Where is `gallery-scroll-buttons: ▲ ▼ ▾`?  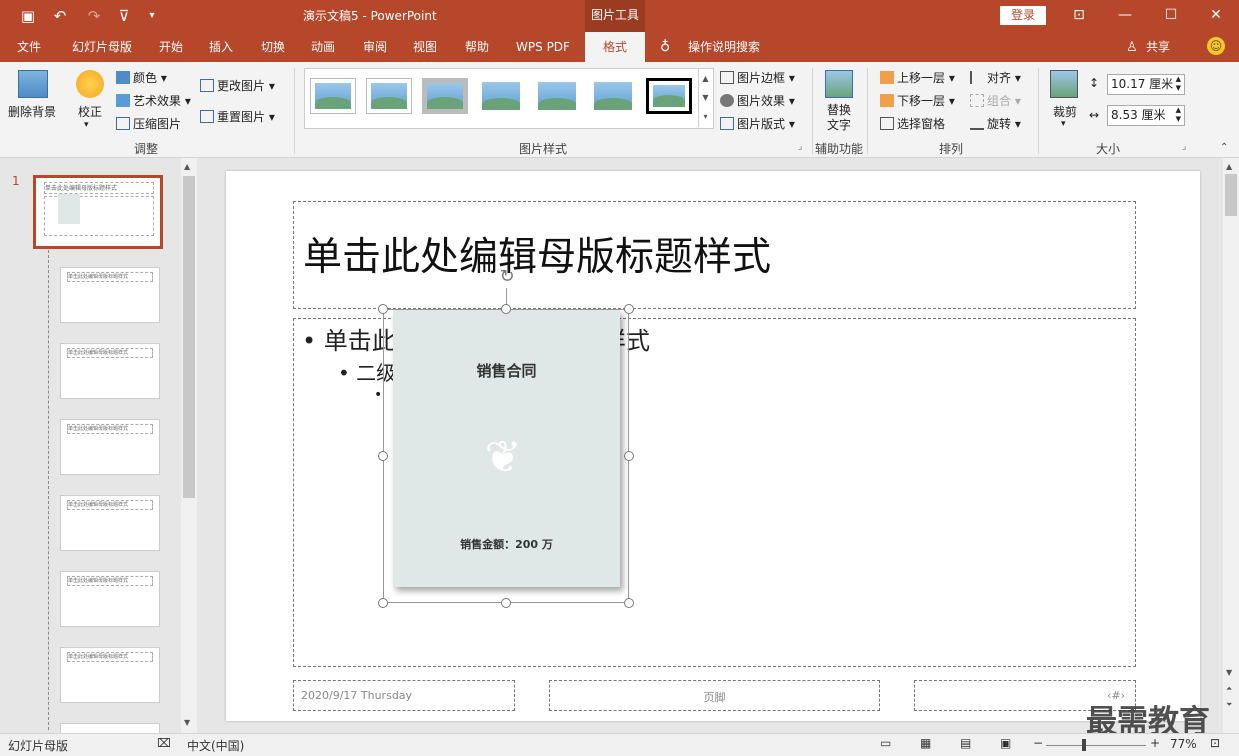 gallery-scroll-buttons: ▲ ▼ ▾ is located at coordinates (705, 98).